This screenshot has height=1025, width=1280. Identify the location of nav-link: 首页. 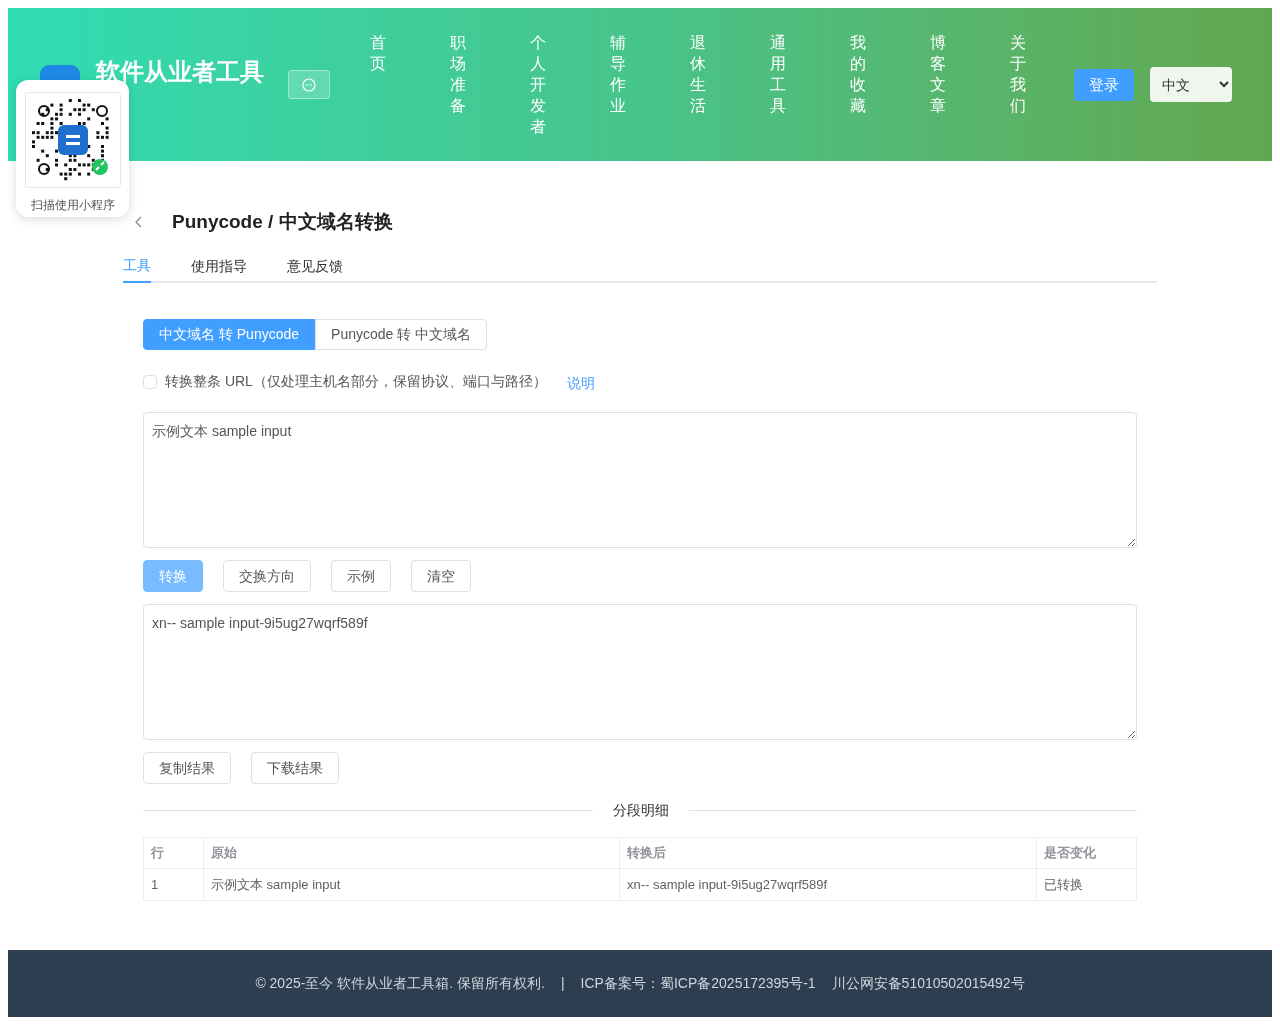
(410, 84).